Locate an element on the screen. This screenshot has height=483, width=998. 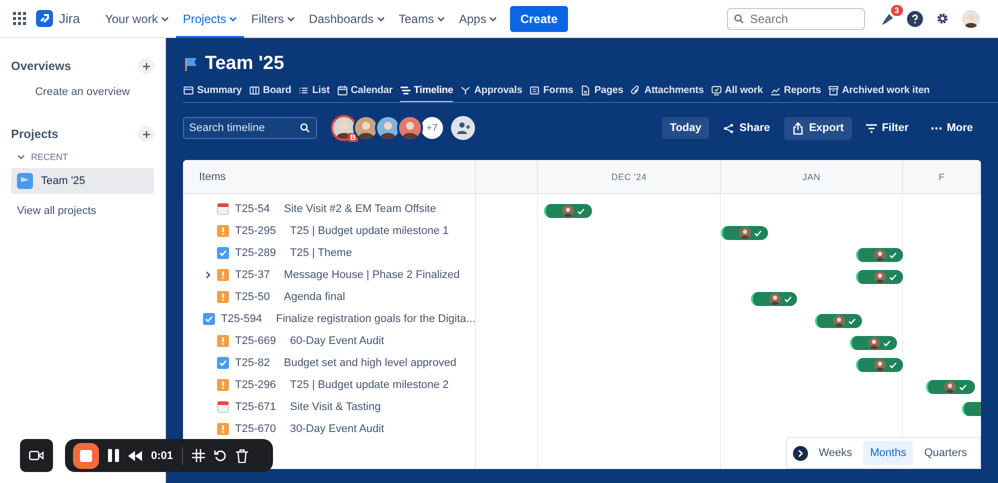
approvals-icon is located at coordinates (466, 90).